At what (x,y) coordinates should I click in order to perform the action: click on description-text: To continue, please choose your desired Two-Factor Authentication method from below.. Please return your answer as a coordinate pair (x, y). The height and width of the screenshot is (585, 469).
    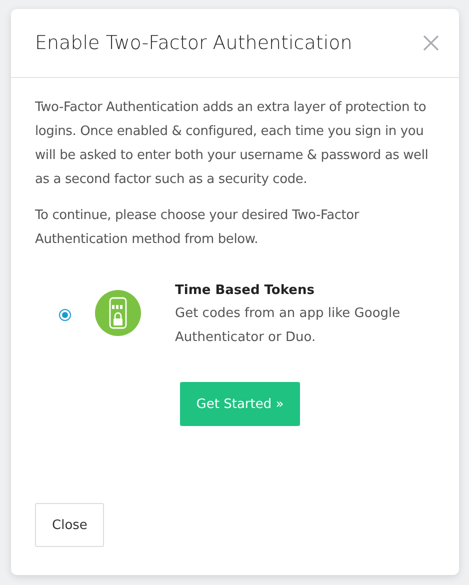
    Looking at the image, I should click on (197, 228).